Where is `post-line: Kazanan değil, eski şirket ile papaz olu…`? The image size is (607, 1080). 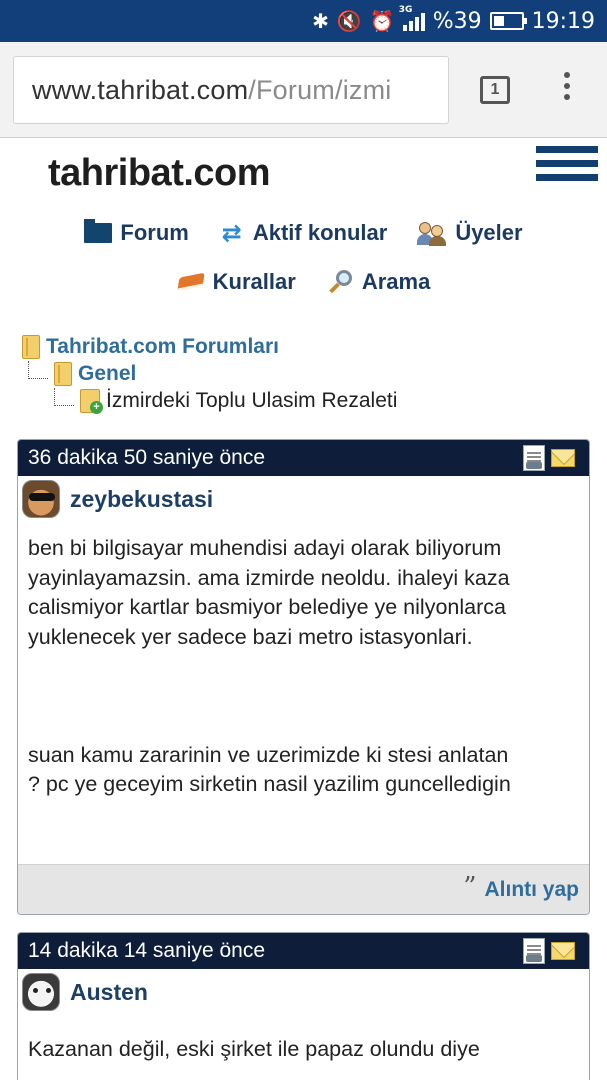
post-line: Kazanan değil, eski şirket ile papaz olu… is located at coordinates (254, 1049).